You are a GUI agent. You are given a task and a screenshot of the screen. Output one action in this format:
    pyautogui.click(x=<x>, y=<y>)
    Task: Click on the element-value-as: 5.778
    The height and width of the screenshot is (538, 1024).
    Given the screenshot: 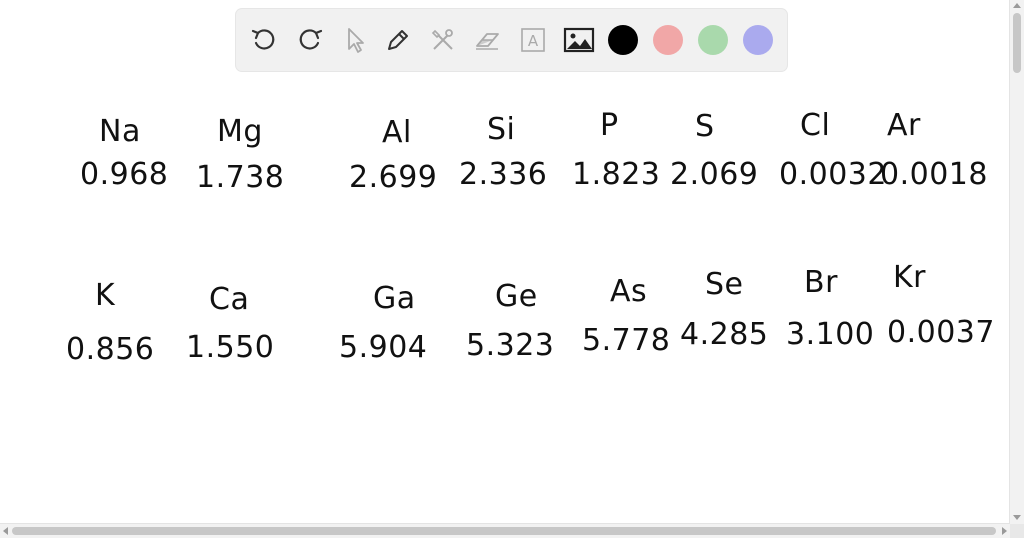 What is the action you would take?
    pyautogui.click(x=626, y=340)
    